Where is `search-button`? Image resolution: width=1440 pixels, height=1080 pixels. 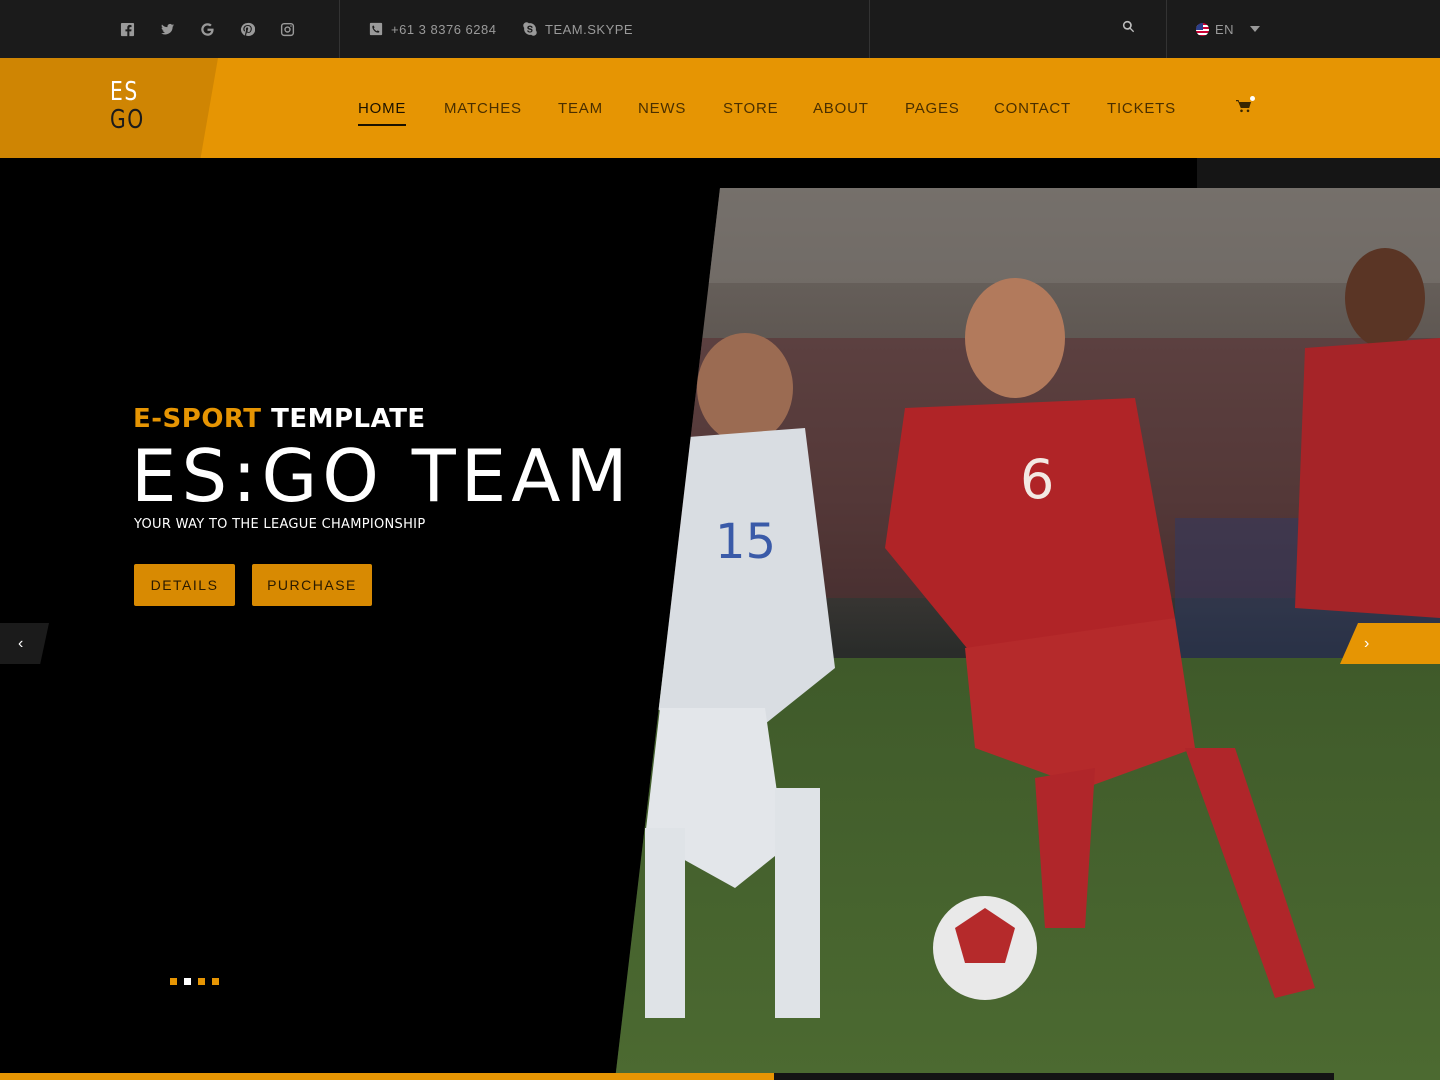 search-button is located at coordinates (1131, 29).